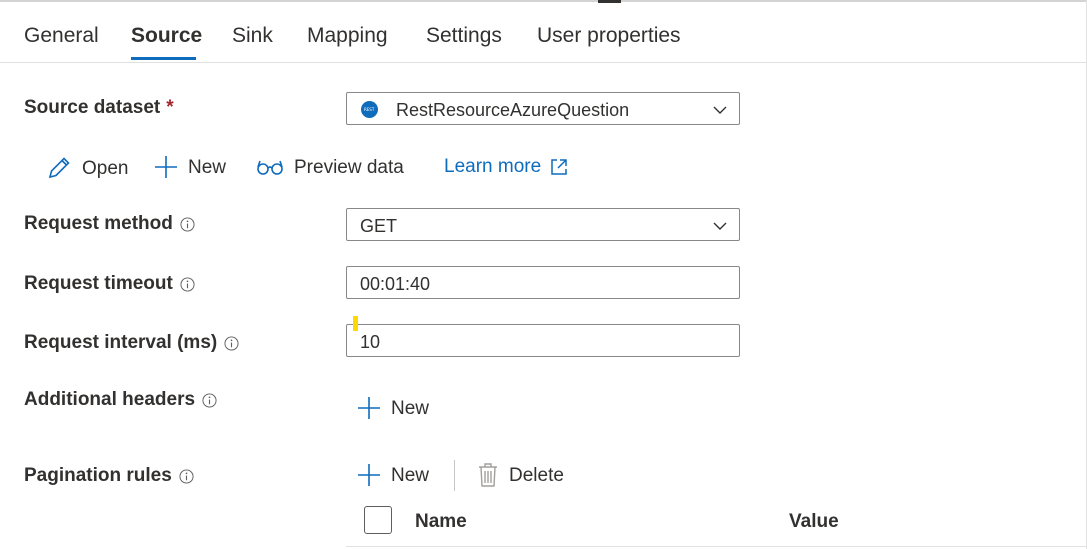 This screenshot has width=1087, height=549. I want to click on add-pagination-rule-button: New, so click(393, 475).